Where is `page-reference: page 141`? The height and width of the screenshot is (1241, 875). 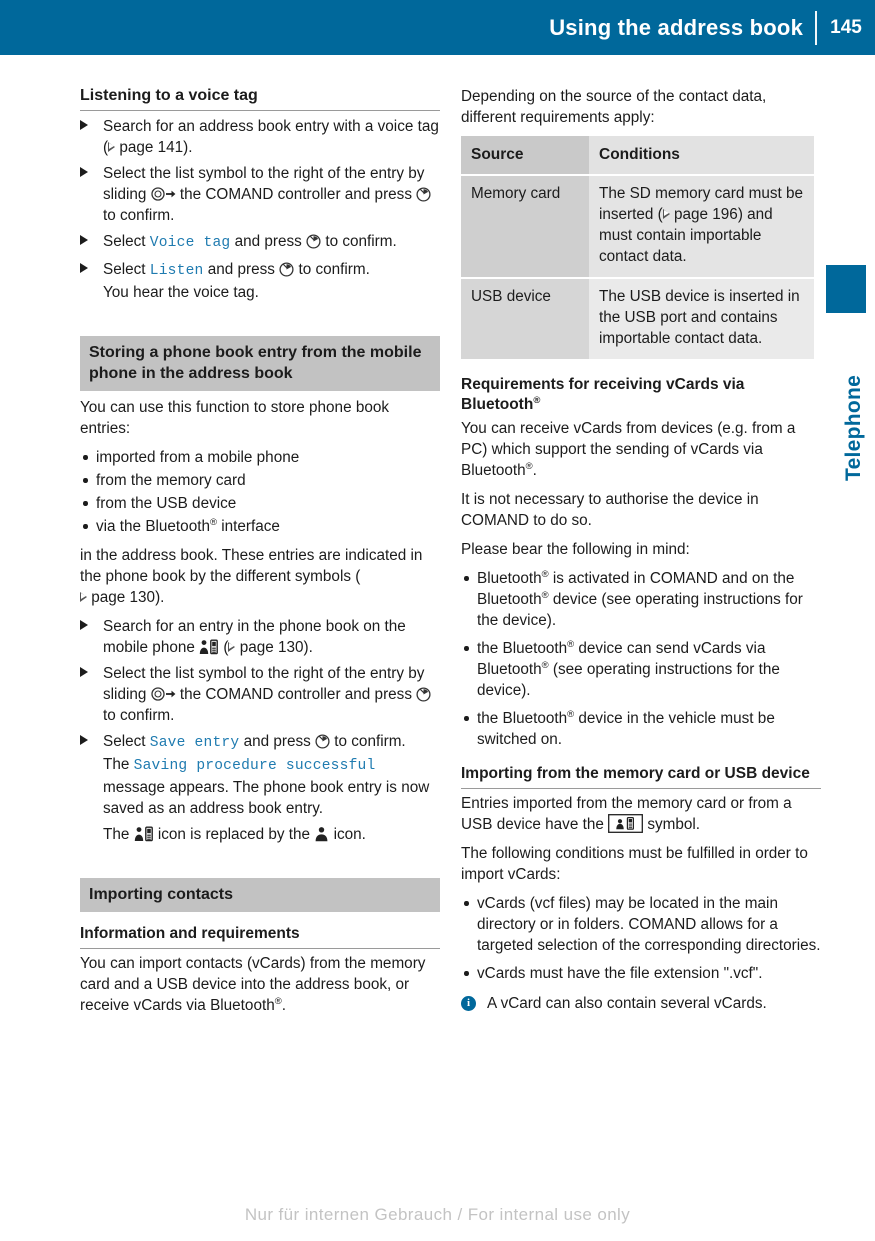
page-reference: page 141 is located at coordinates (145, 147).